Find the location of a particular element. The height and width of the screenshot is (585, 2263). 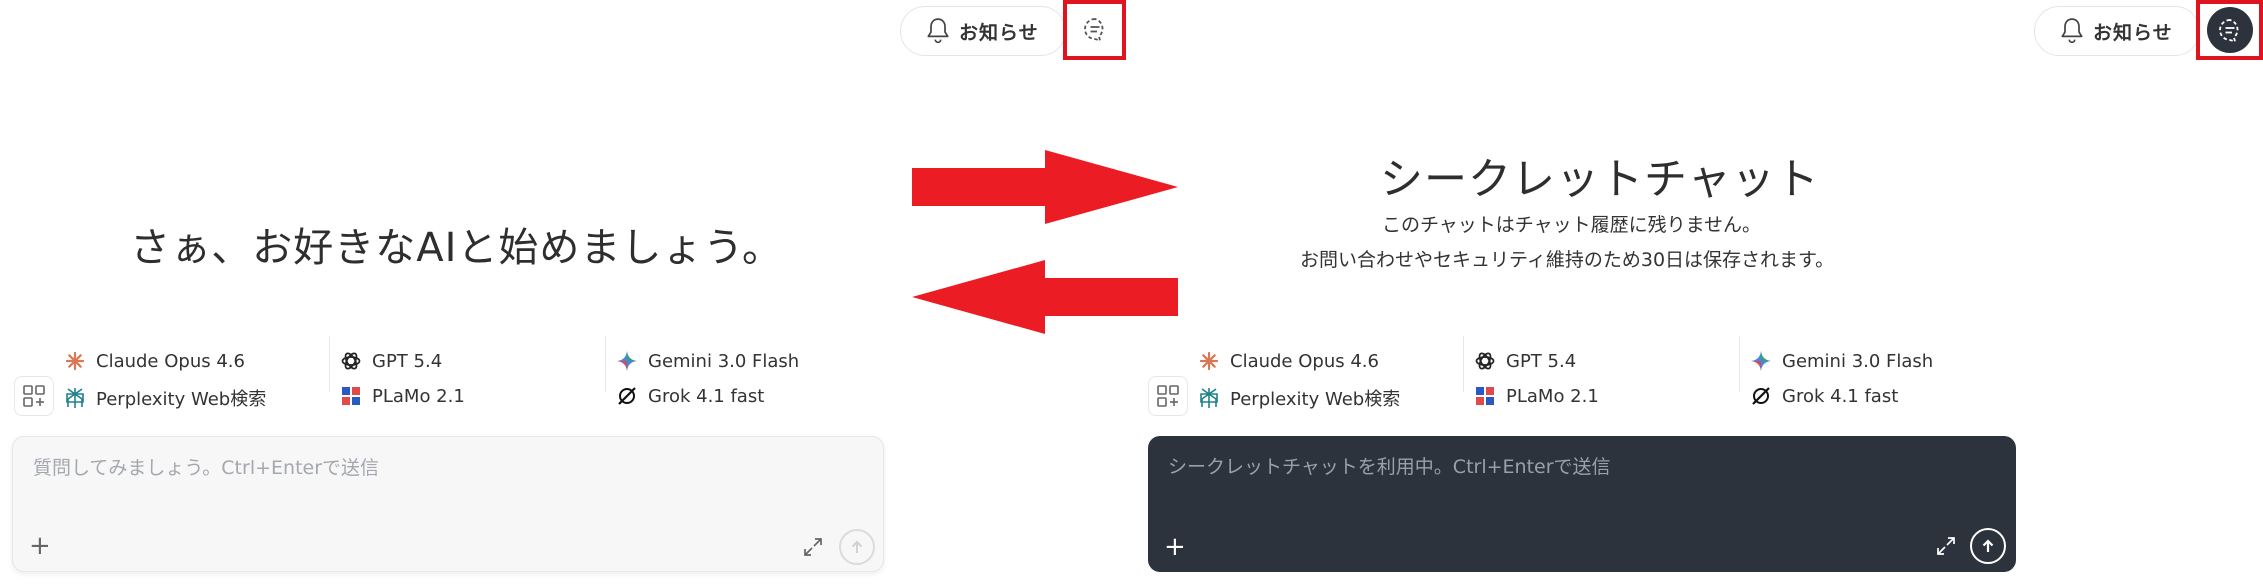

secret-chat-toggle-active is located at coordinates (2230, 30).